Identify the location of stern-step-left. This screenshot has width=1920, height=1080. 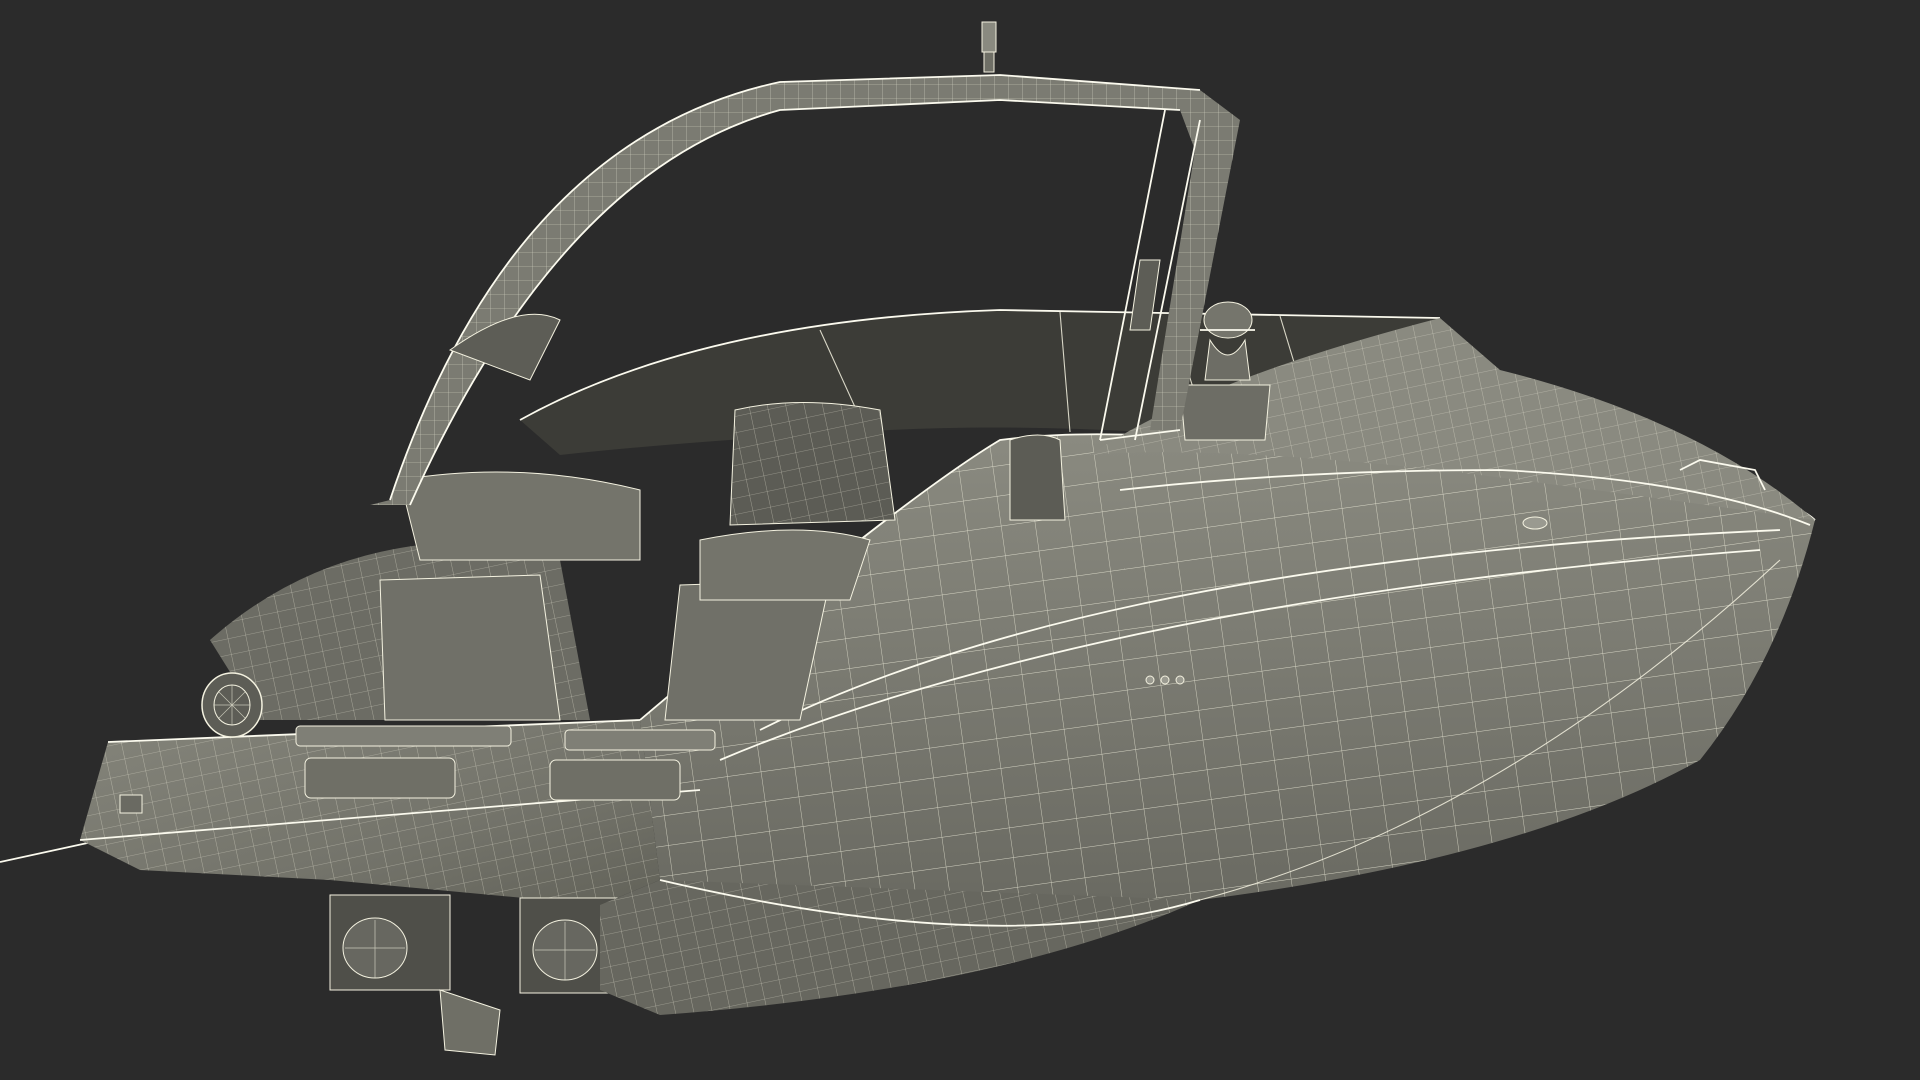
(380, 778).